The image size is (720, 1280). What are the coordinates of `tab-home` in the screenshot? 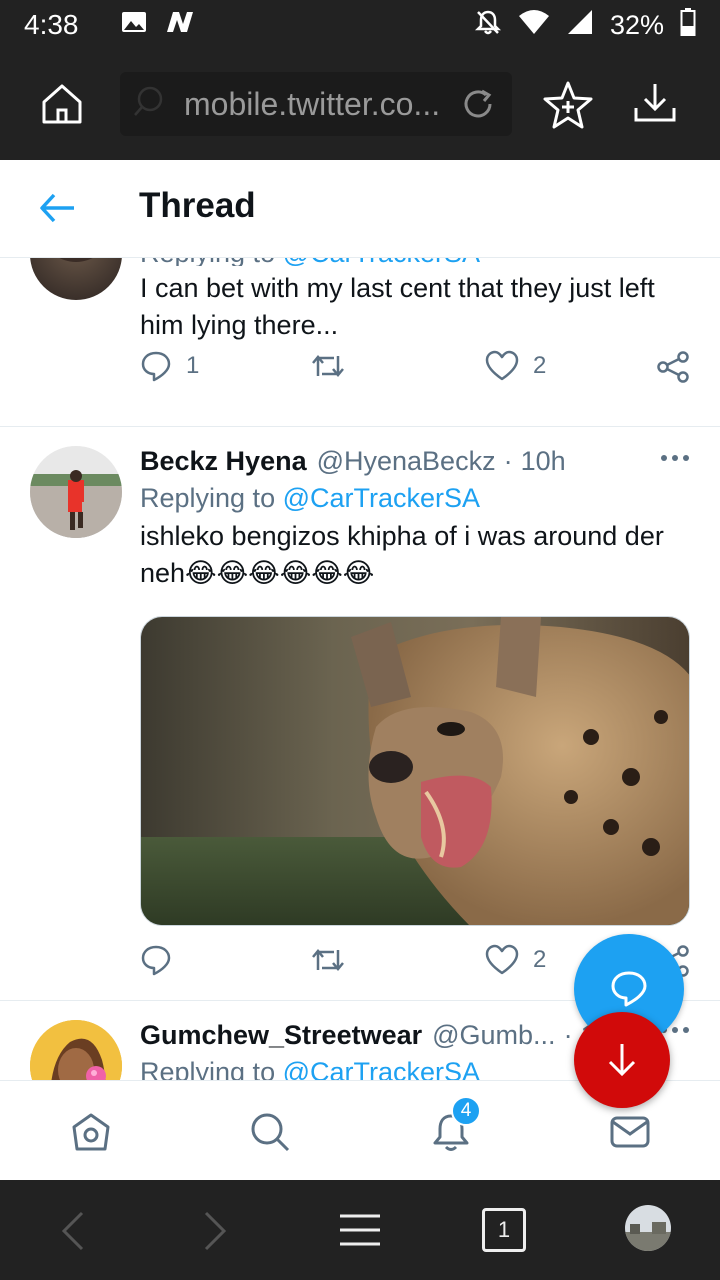 It's located at (91, 1134).